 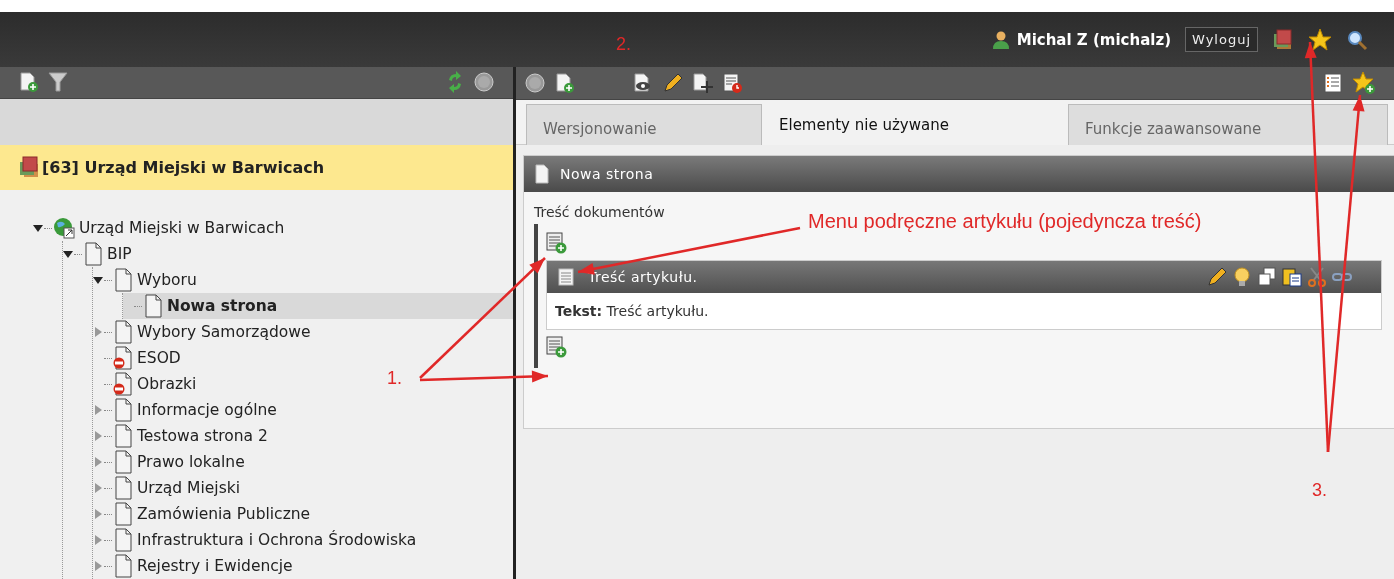 What do you see at coordinates (224, 332) in the screenshot?
I see `tree-item: Wybory Samorządowe` at bounding box center [224, 332].